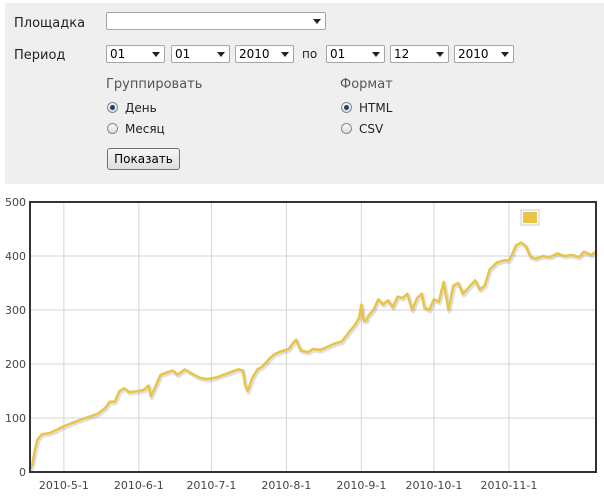 The width and height of the screenshot is (604, 496). Describe the element at coordinates (141, 108) in the screenshot. I see `group-day-label: День` at that location.